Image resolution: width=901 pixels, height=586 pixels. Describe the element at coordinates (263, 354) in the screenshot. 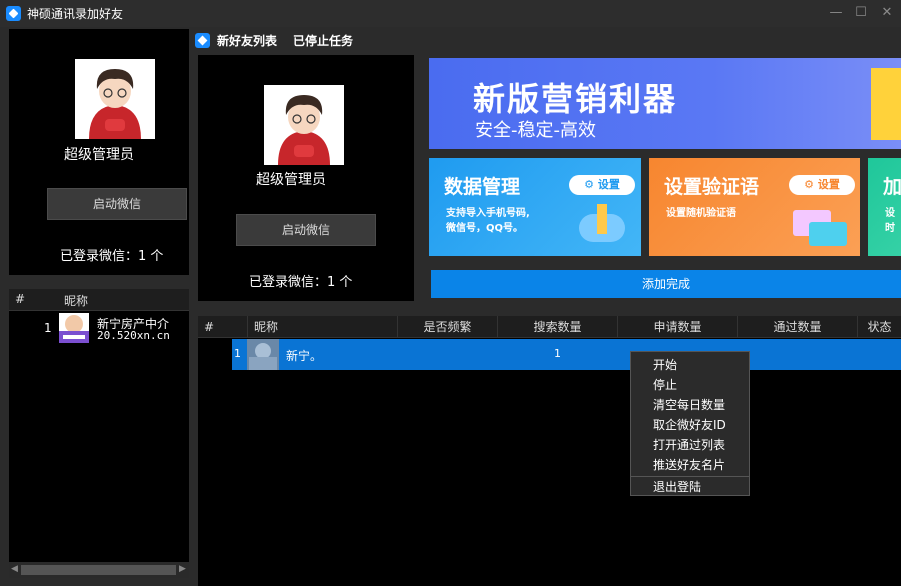

I see `friend-avatar` at that location.